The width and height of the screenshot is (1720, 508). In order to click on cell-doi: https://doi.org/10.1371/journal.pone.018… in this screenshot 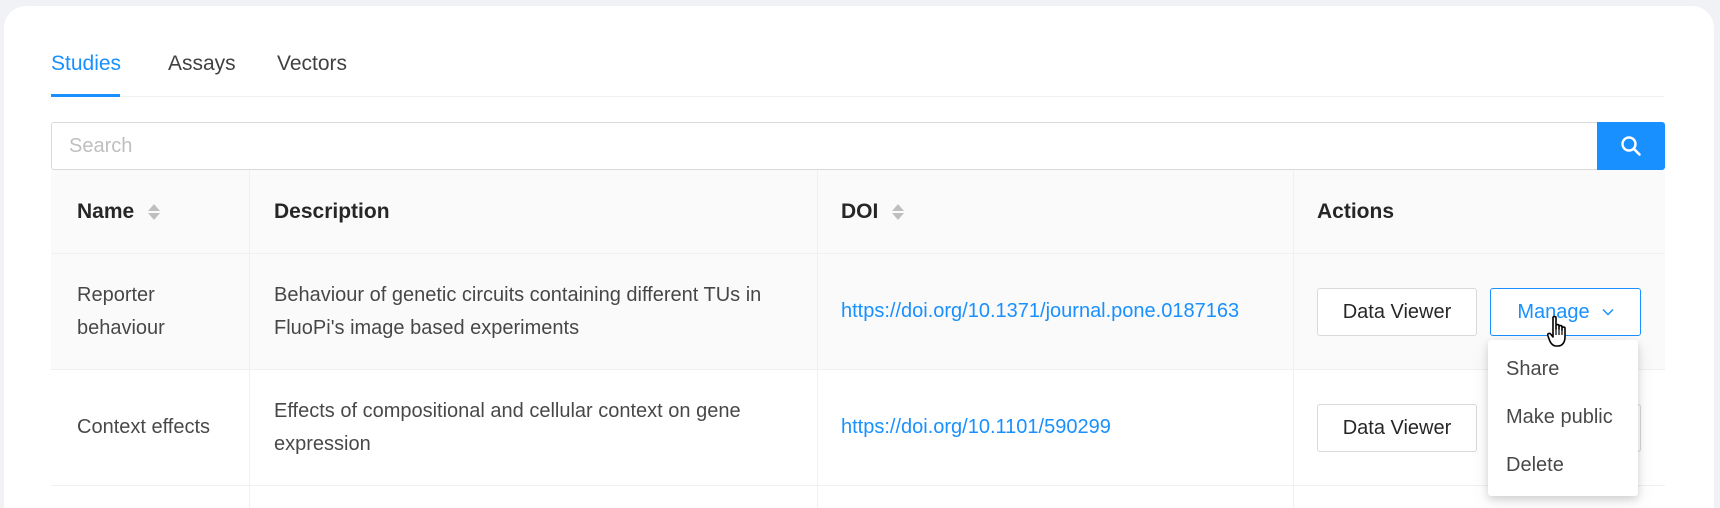, I will do `click(1056, 311)`.